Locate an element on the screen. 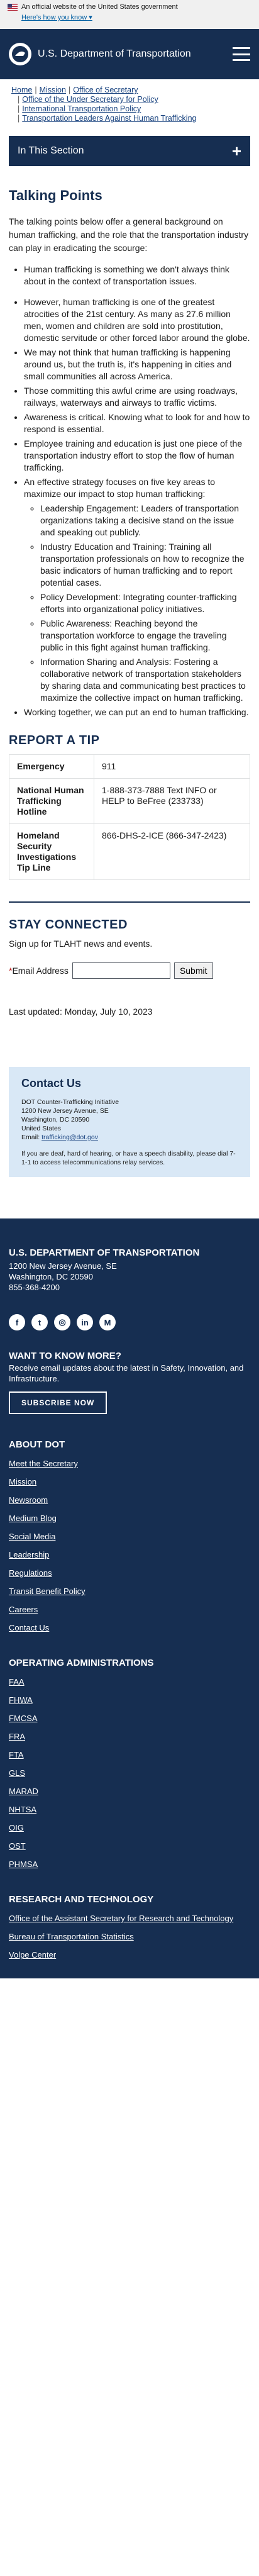  footer-link: OIG is located at coordinates (129, 1827).